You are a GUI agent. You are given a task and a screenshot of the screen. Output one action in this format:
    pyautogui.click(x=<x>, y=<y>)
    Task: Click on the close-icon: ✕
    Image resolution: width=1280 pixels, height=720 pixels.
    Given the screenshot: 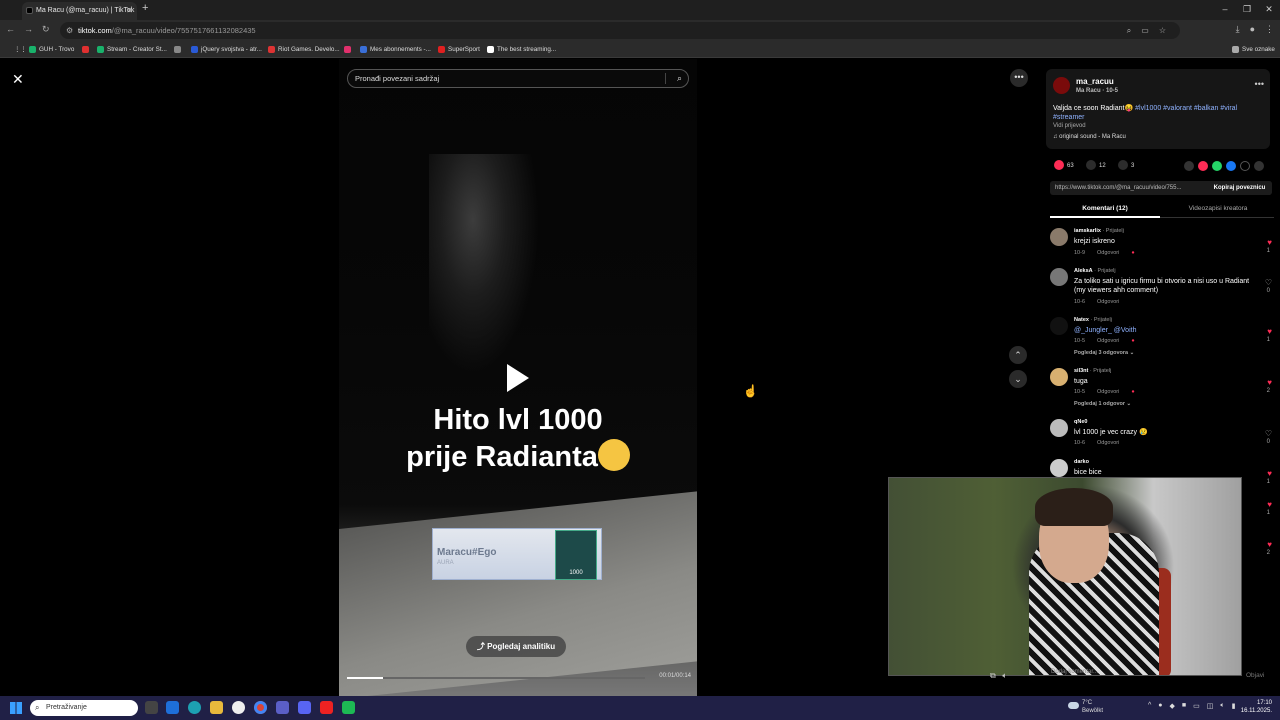 What is the action you would take?
    pyautogui.click(x=18, y=79)
    